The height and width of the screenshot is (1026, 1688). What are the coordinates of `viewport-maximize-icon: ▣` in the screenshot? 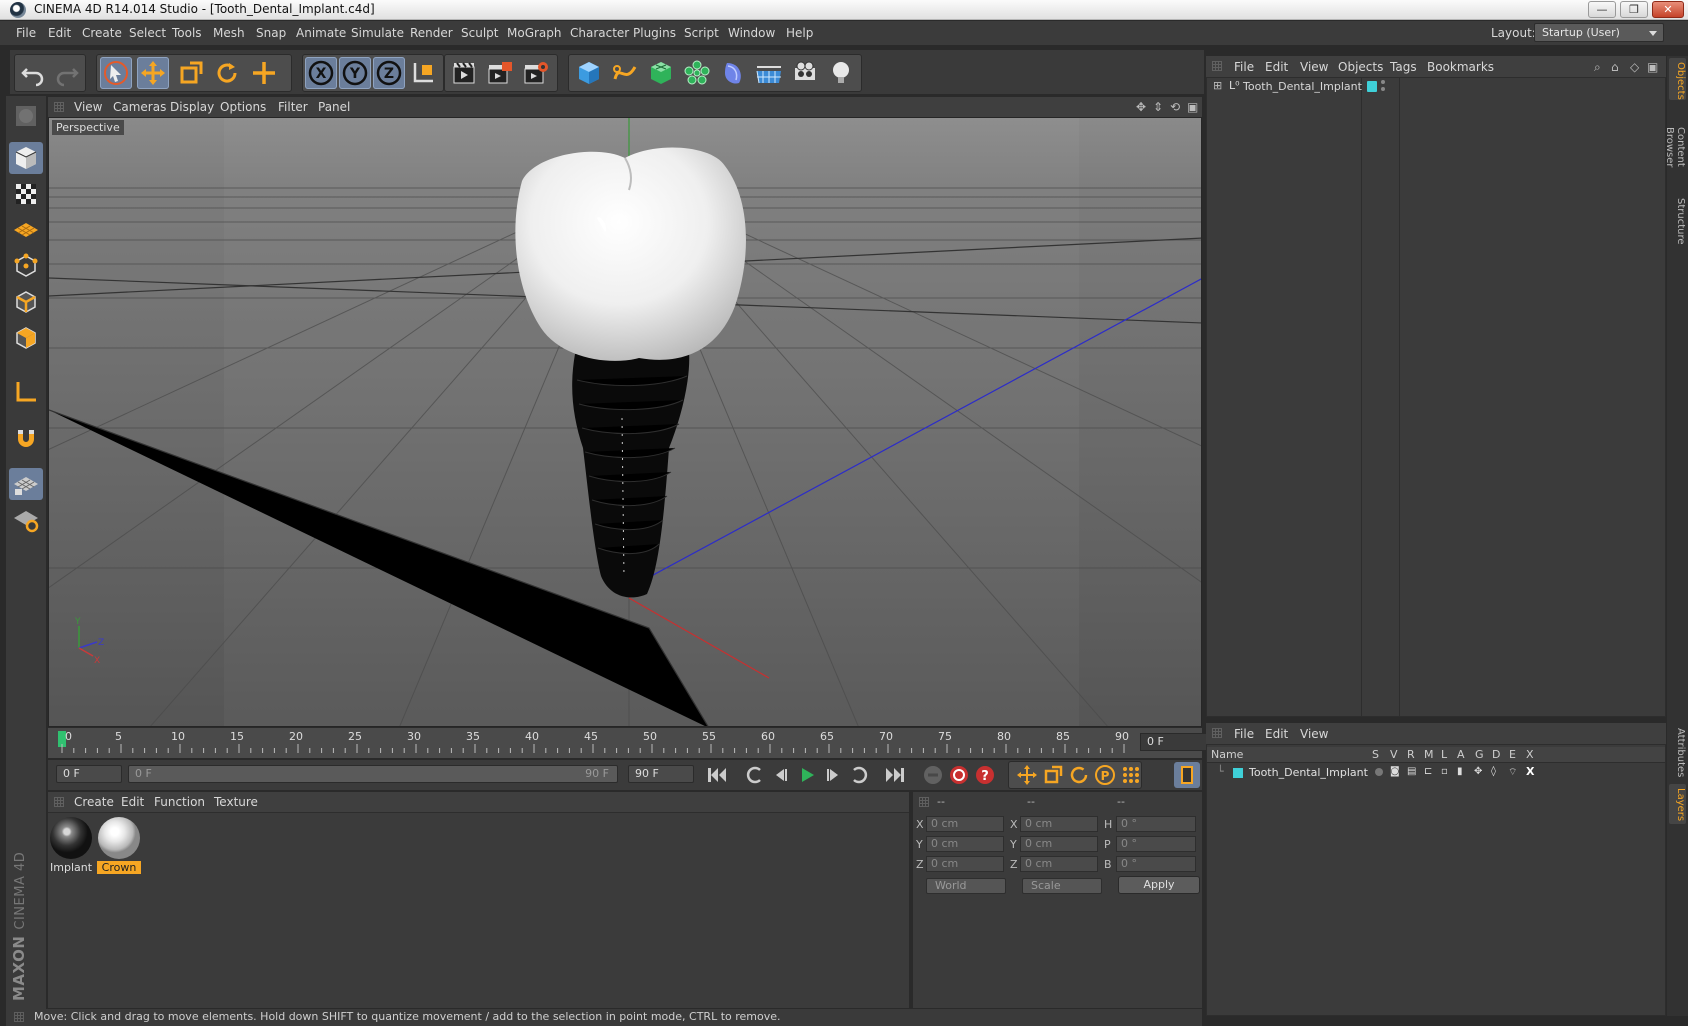 It's located at (1192, 107).